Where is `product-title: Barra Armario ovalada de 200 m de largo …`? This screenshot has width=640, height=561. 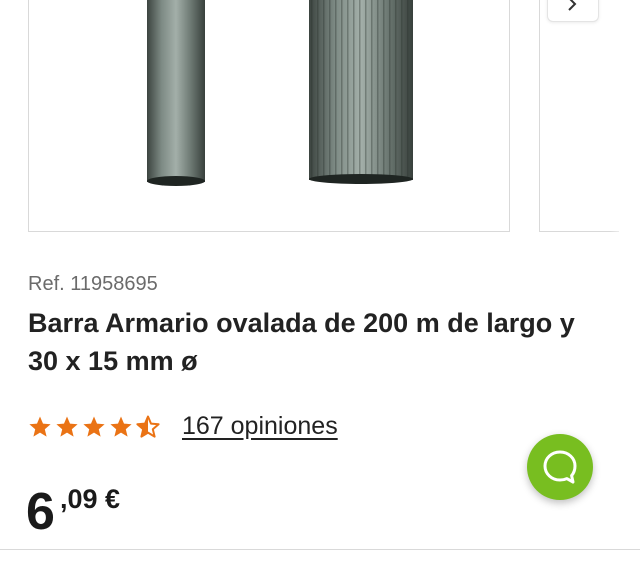 product-title: Barra Armario ovalada de 200 m de largo … is located at coordinates (301, 342).